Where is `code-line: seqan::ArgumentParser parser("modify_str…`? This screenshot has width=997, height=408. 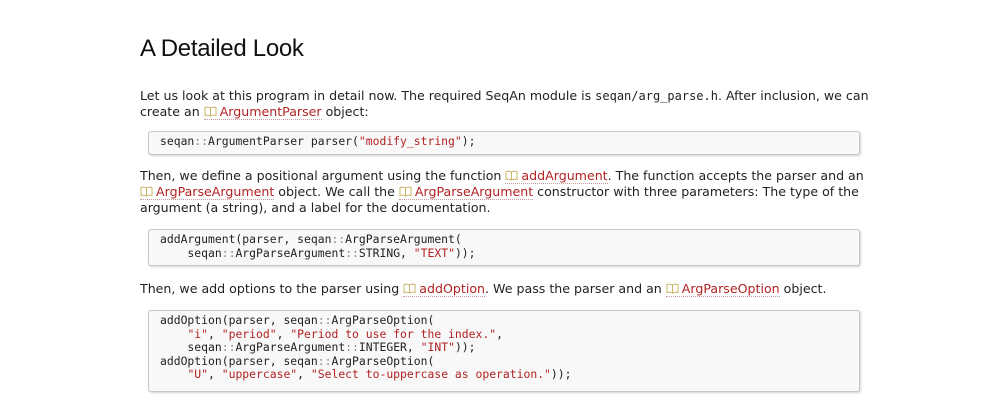
code-line: seqan::ArgumentParser parser("modify_str… is located at coordinates (509, 141).